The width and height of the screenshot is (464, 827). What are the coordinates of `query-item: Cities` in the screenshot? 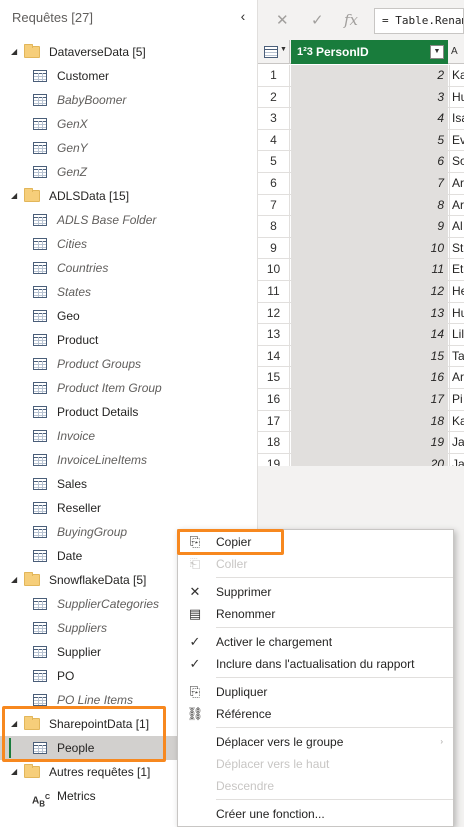 It's located at (129, 244).